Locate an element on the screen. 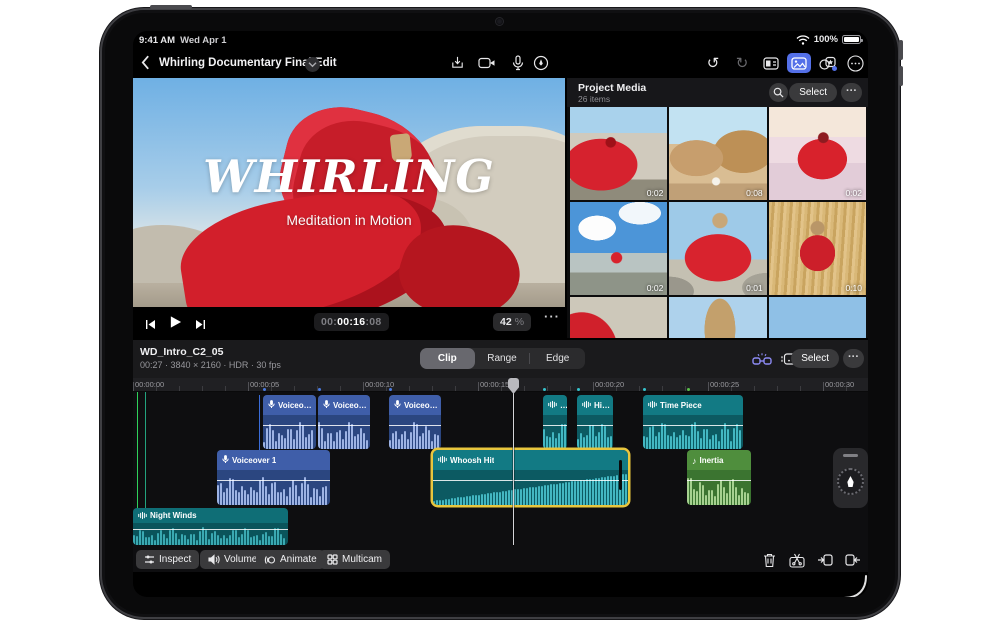 This screenshot has height=627, width=1000. animate-button: Animate is located at coordinates (290, 559).